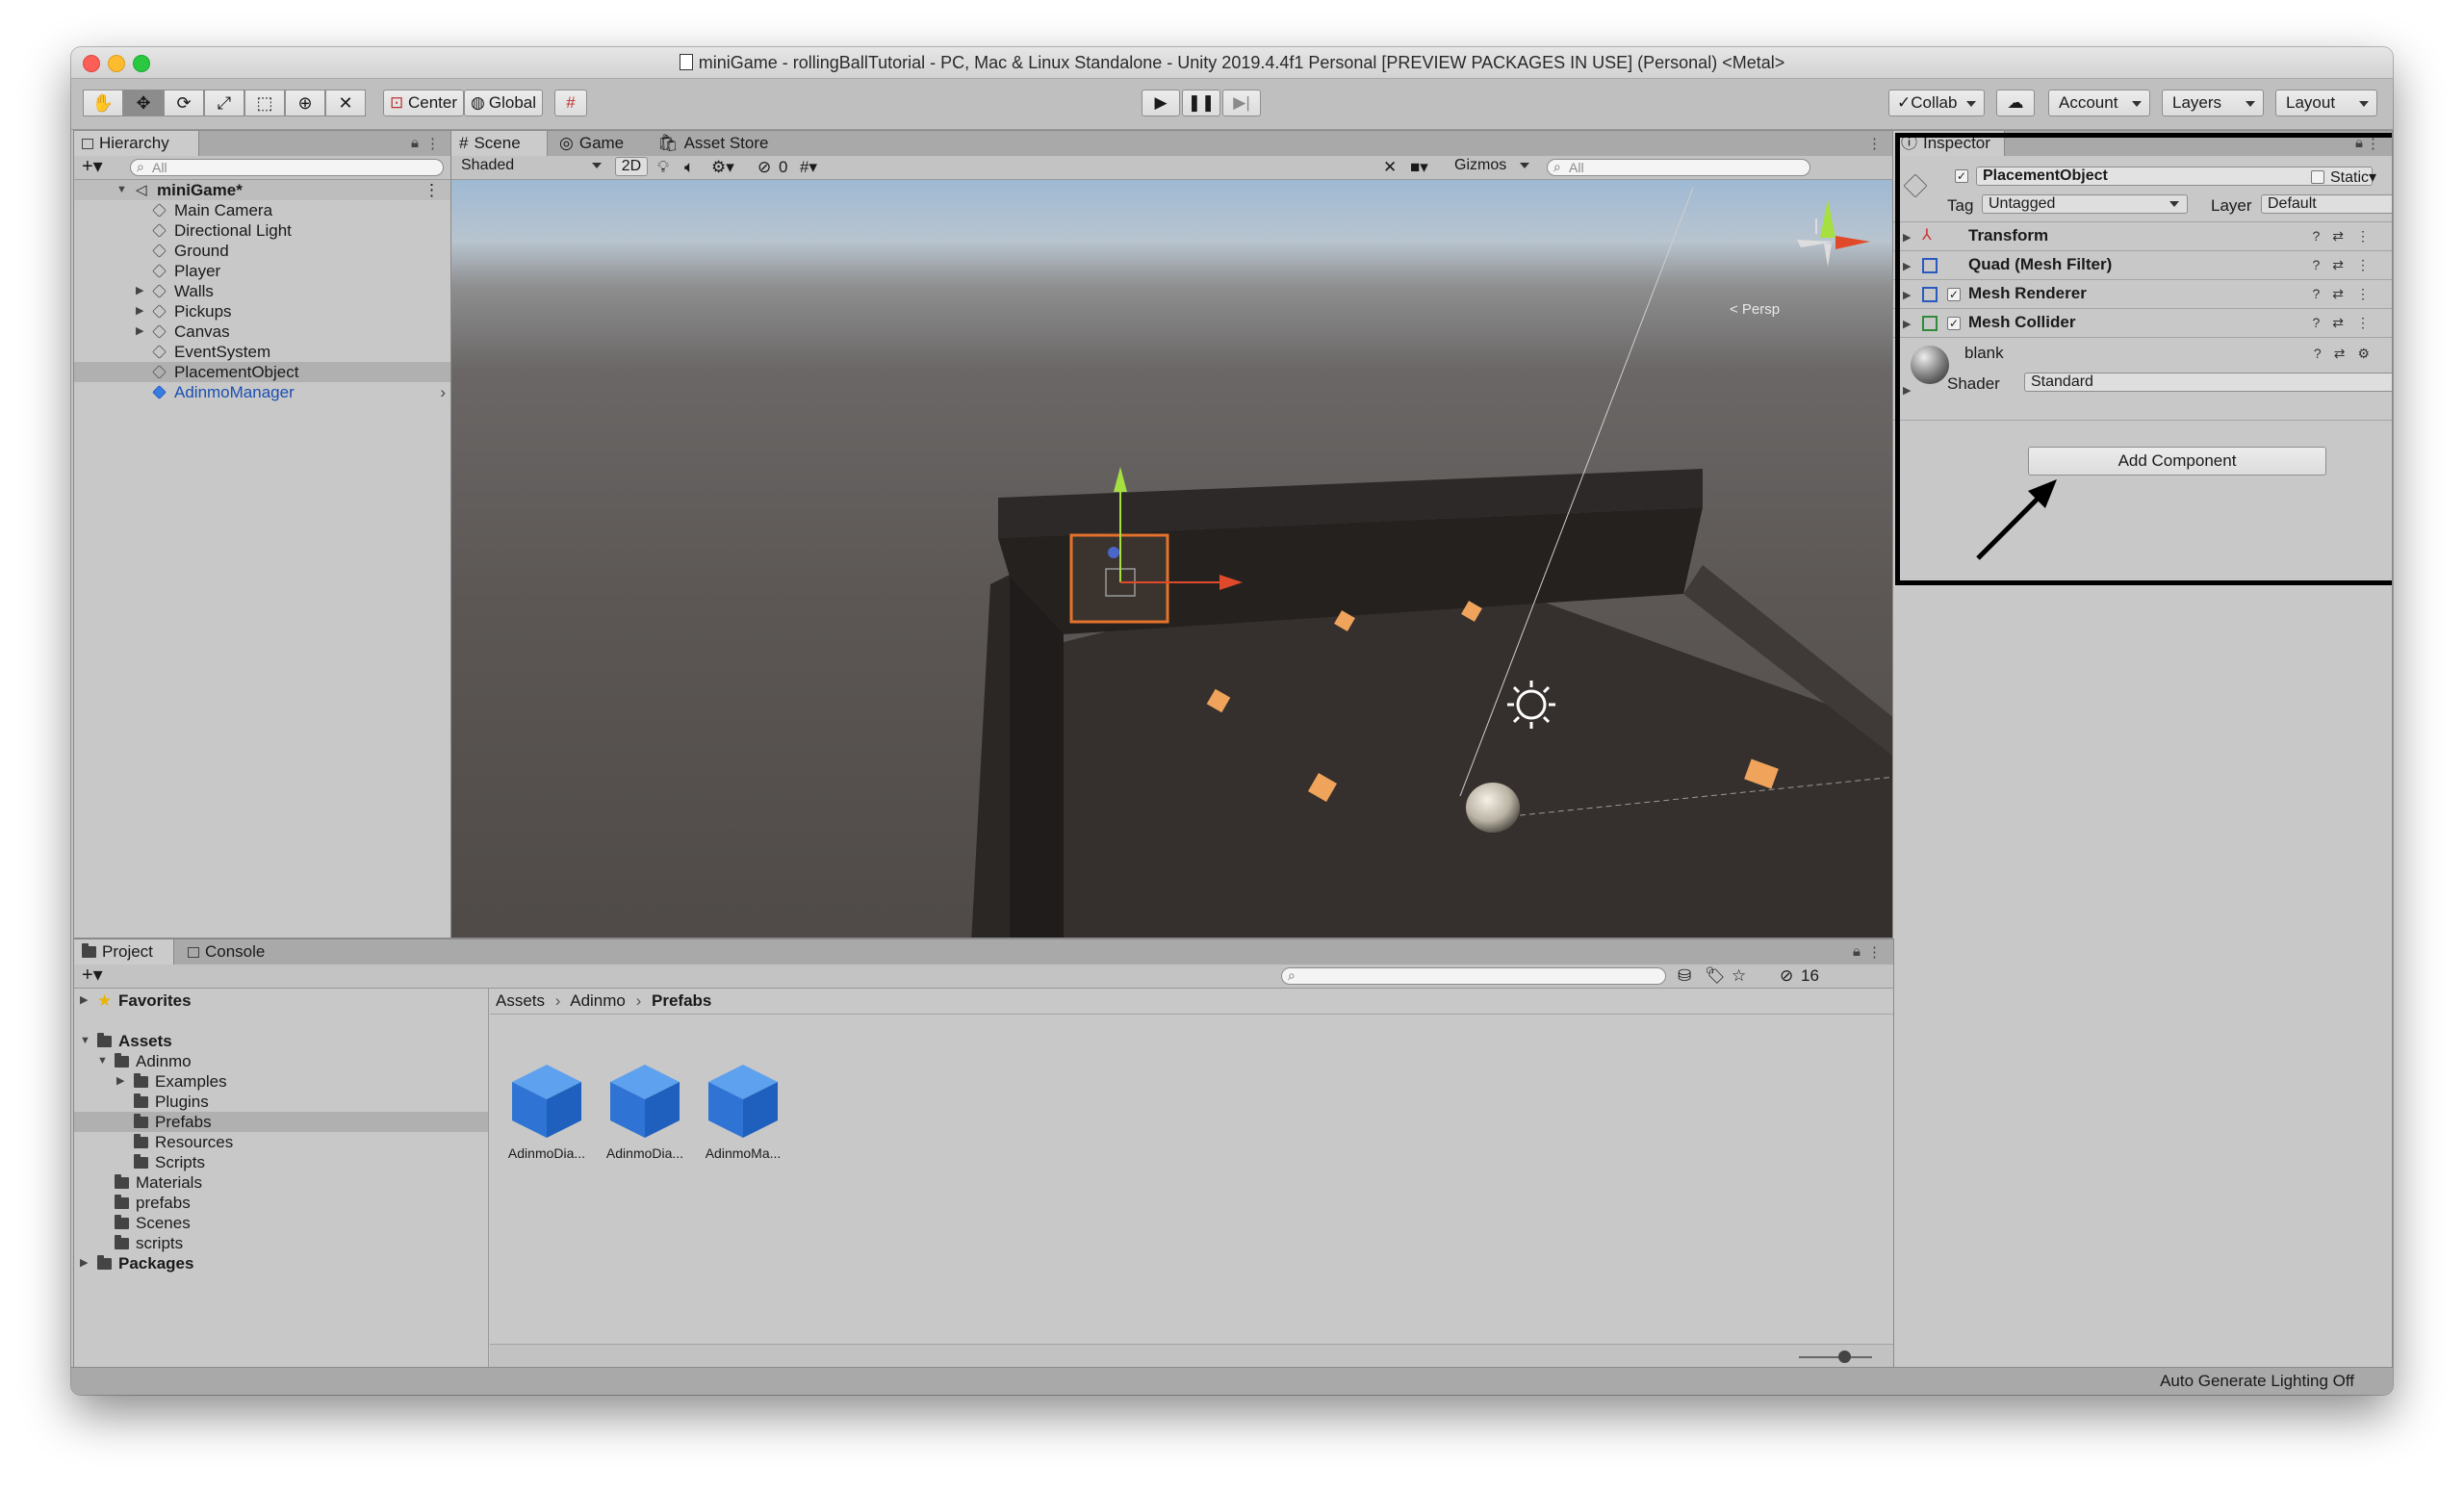 This screenshot has height=1492, width=2464. Describe the element at coordinates (143, 103) in the screenshot. I see `move-tool-button: ✥` at that location.